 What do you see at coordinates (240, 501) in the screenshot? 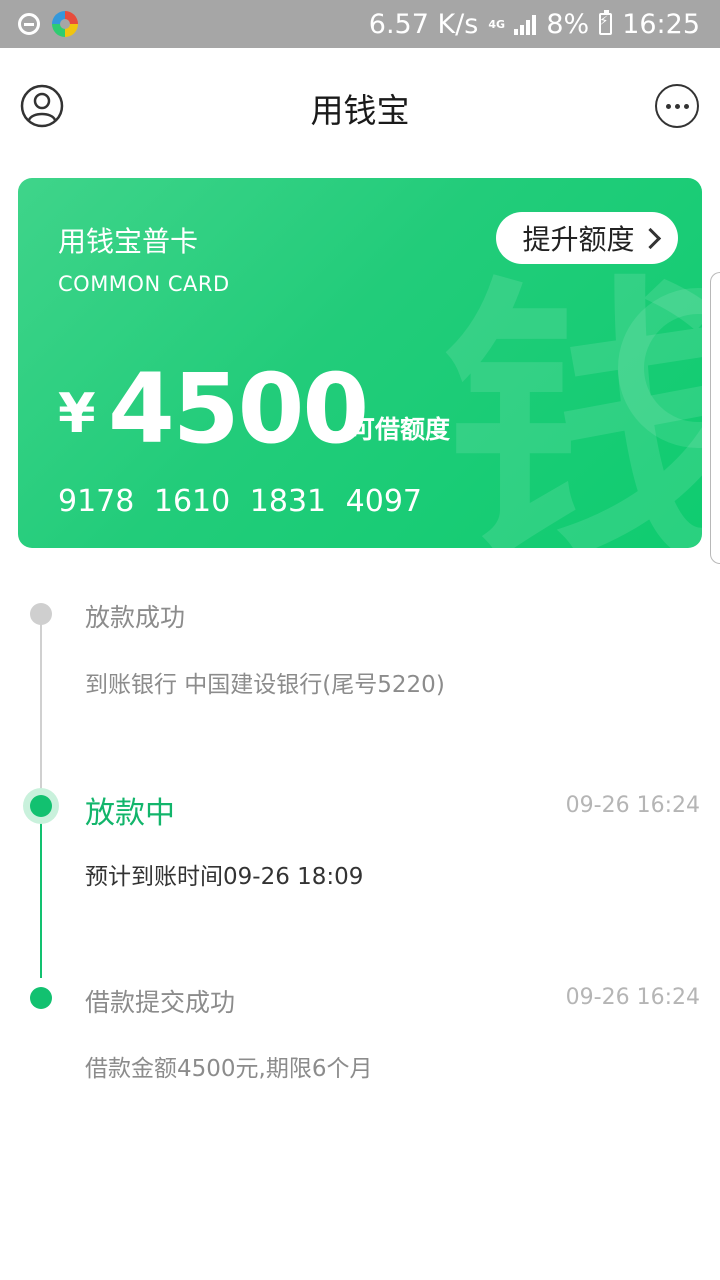
I see `card-number: 9178 1610 1831 4097` at bounding box center [240, 501].